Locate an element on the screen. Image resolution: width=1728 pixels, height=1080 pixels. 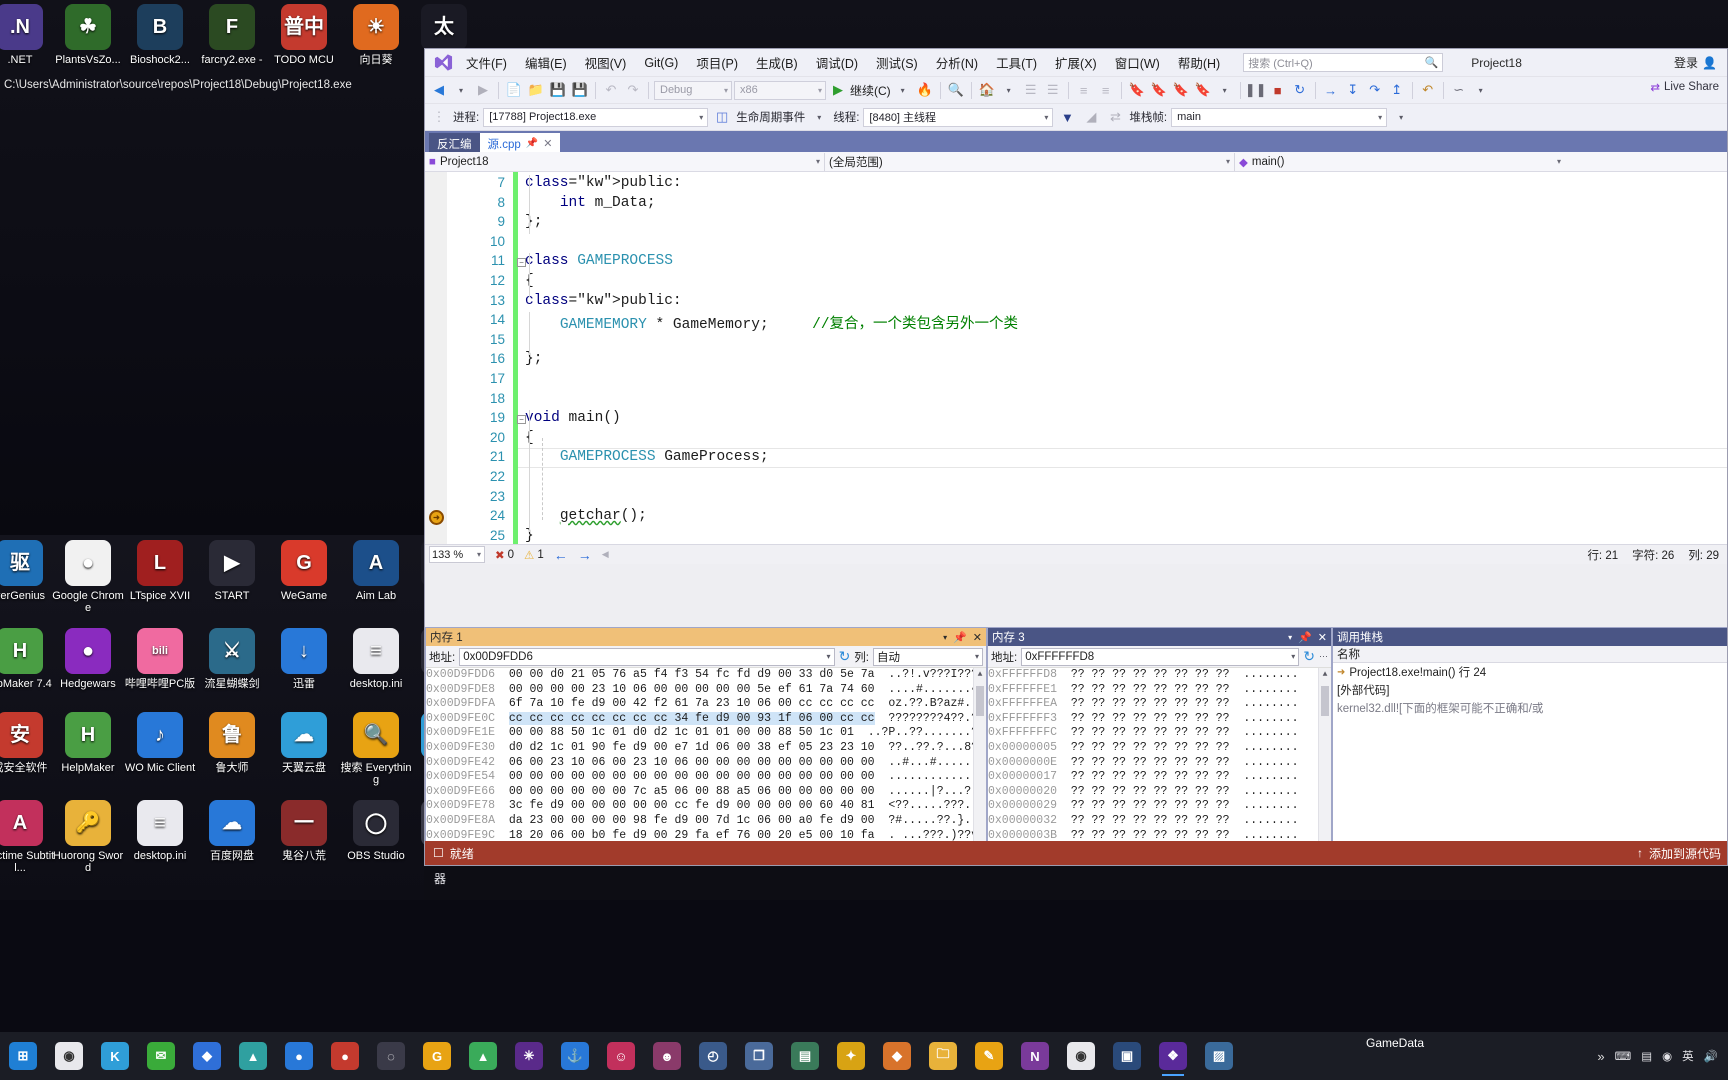
desktop-icon-3-r2: L LTspice XVII is located at coordinates (160, 571).